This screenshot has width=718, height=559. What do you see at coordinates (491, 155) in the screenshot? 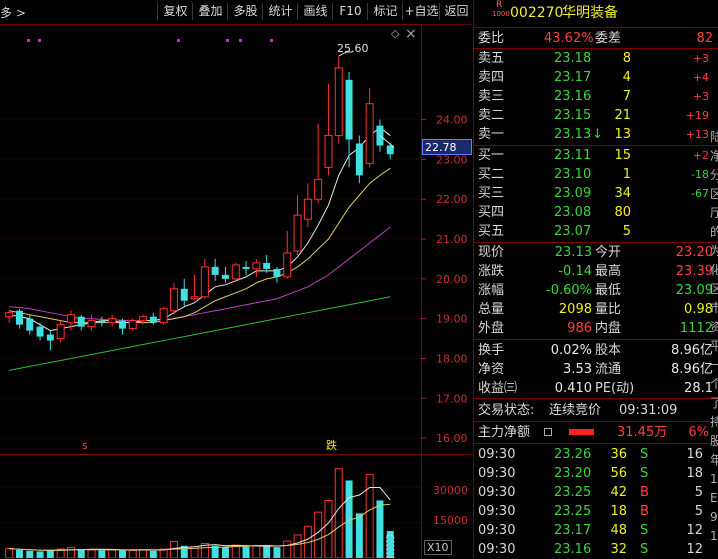
I see `level-label: 买一` at bounding box center [491, 155].